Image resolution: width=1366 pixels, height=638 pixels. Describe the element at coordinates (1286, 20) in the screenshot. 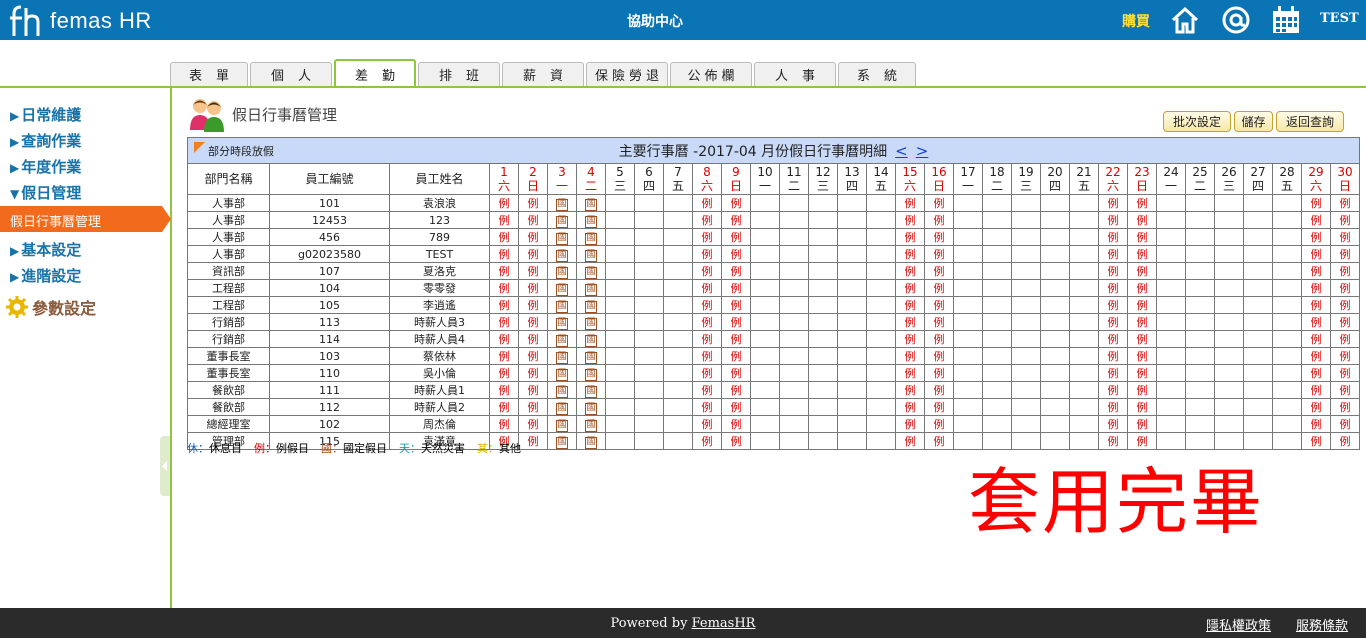

I see `calendar-icon` at that location.